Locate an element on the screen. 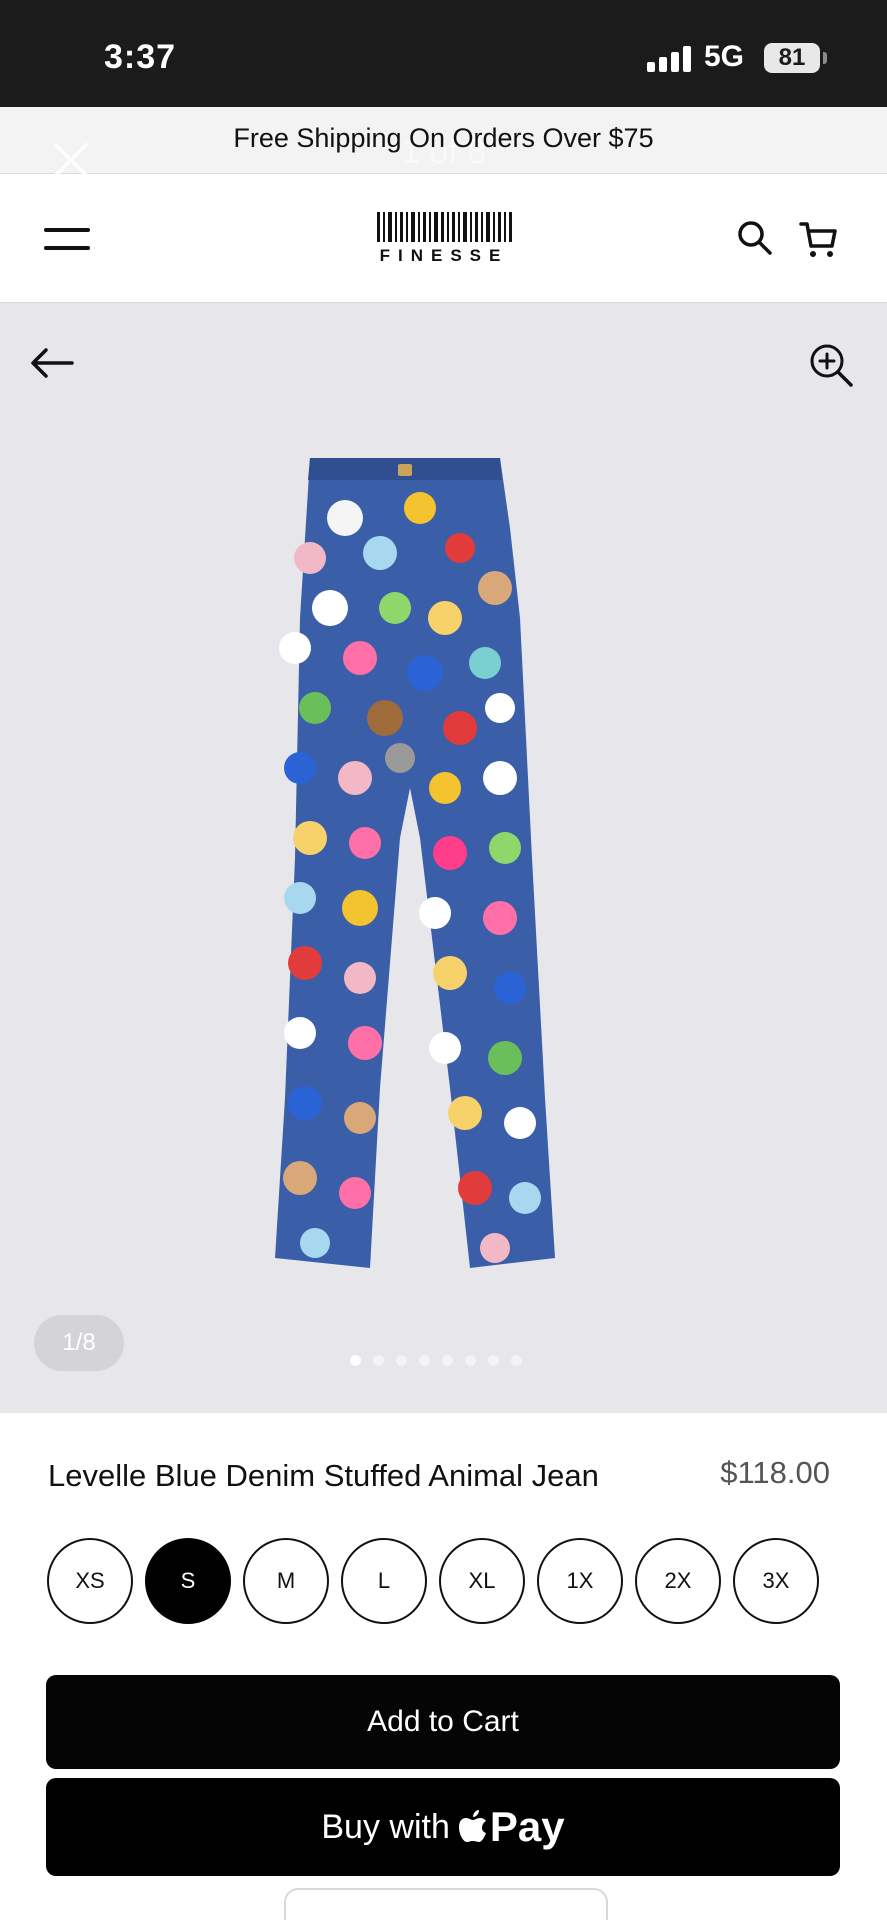 This screenshot has height=1920, width=887. apple-logo-icon is located at coordinates (472, 1826).